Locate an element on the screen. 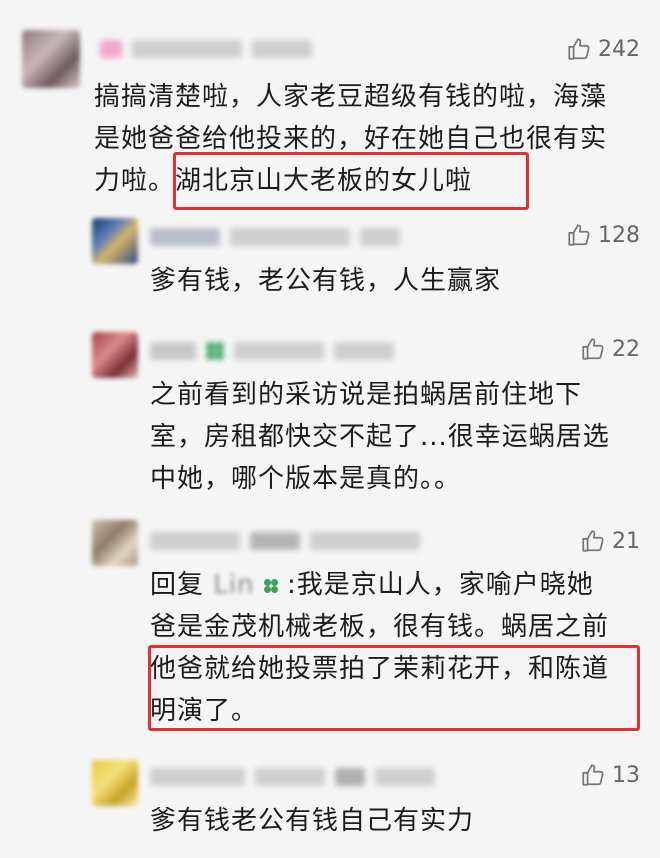 The image size is (660, 858). comment-line: 爸是金茂机械老板，很有钱。蜗居之前 is located at coordinates (380, 627).